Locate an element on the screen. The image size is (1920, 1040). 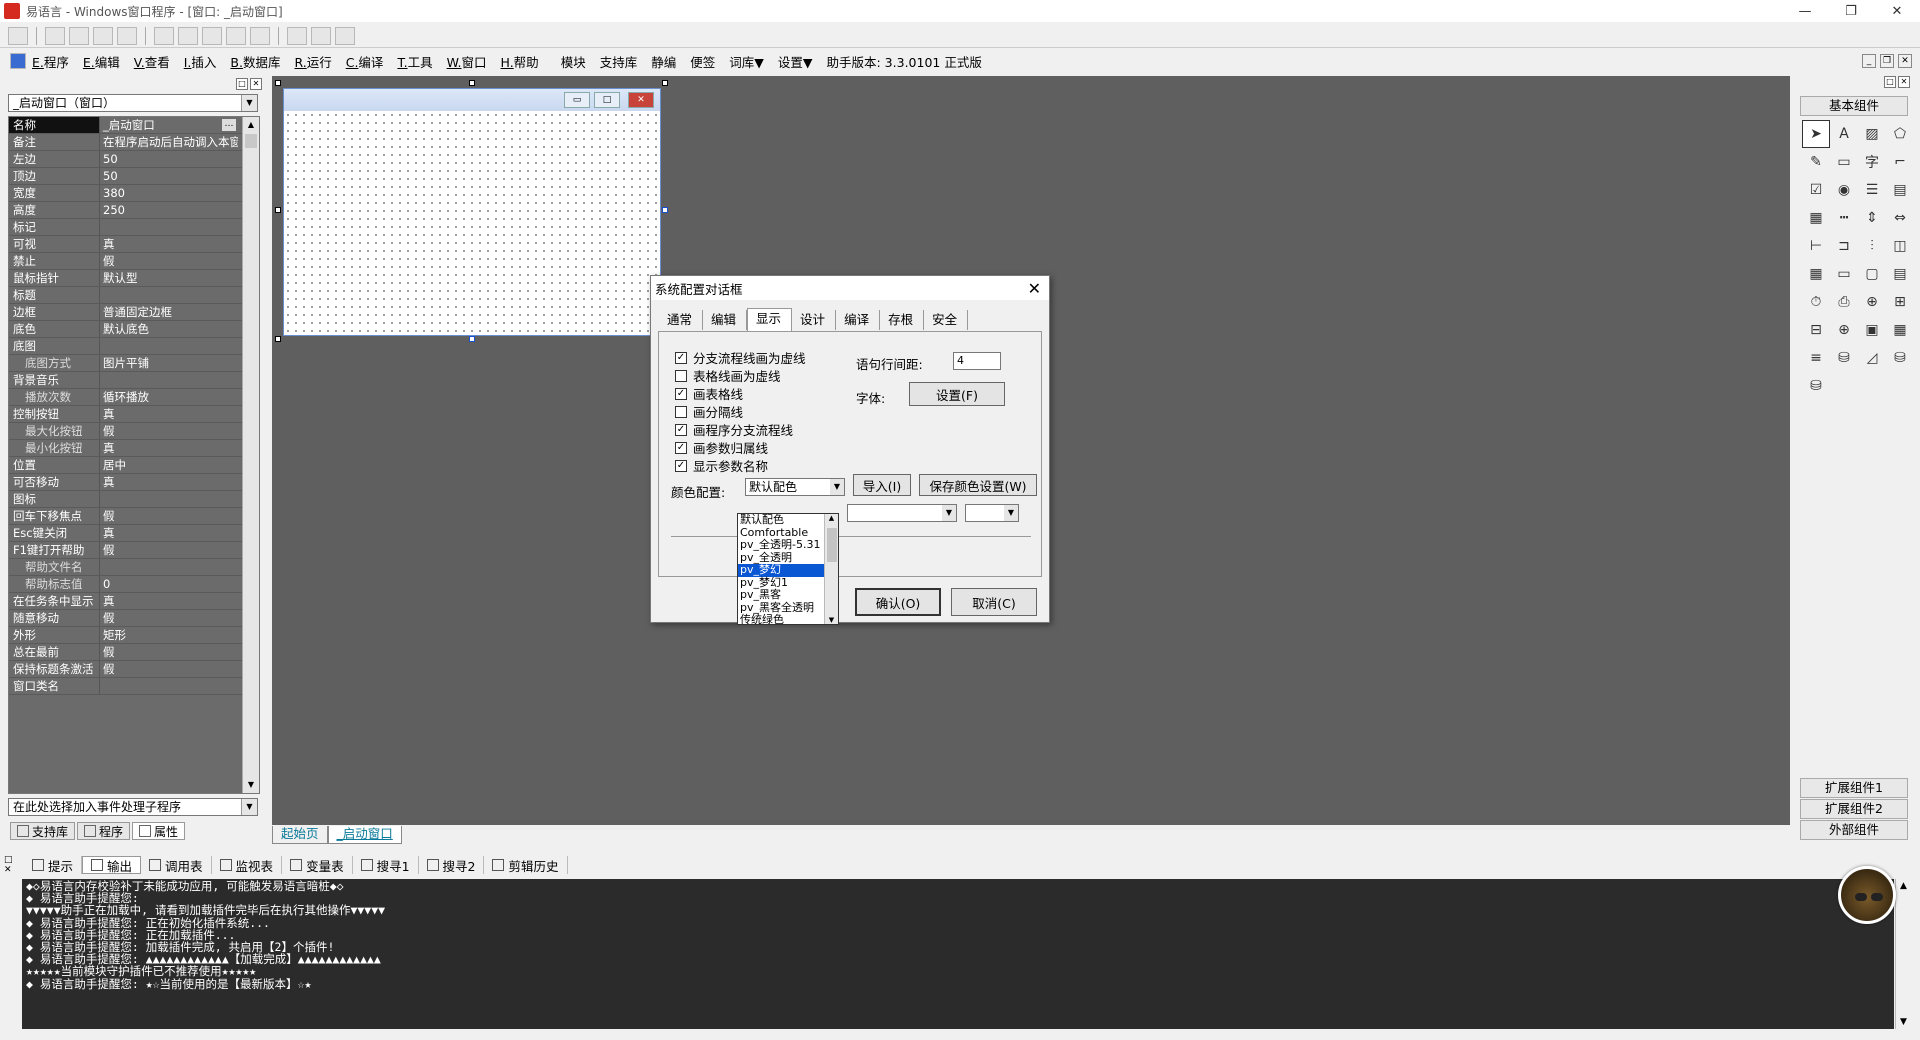
bracket-icon: ⊐ is located at coordinates (1844, 246).